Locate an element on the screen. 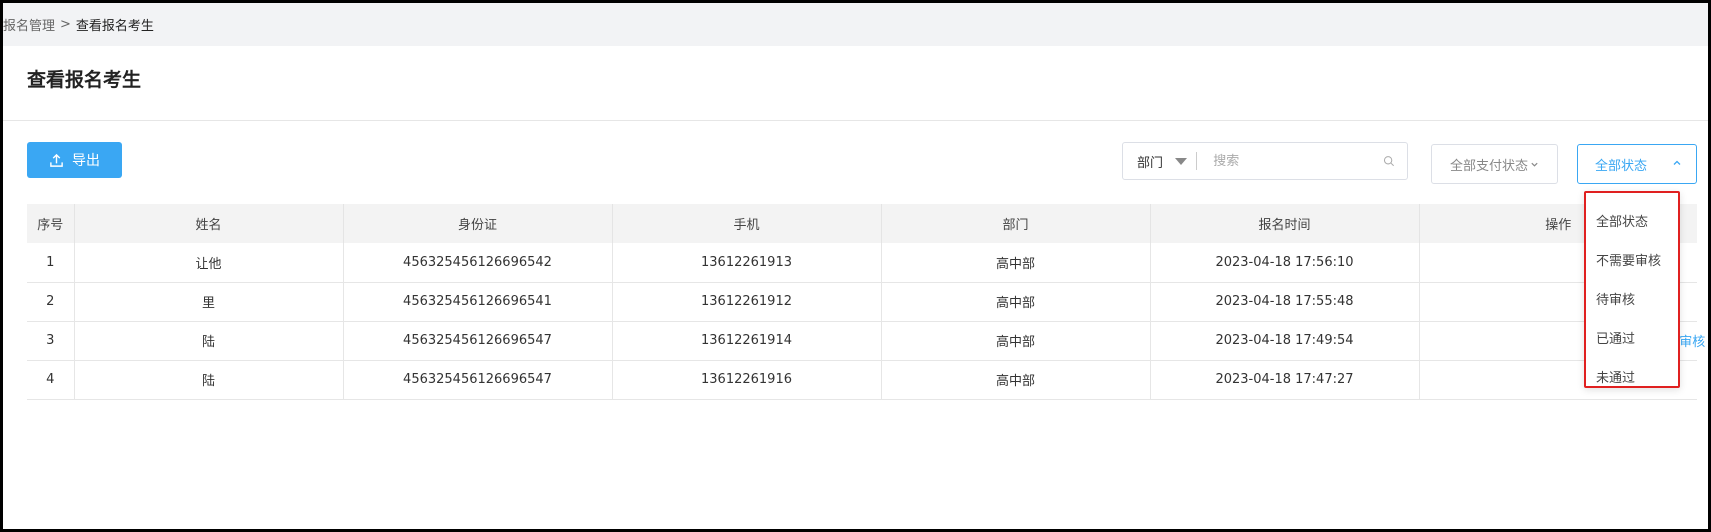 The height and width of the screenshot is (532, 1711). dept-select: 部门 is located at coordinates (1159, 161).